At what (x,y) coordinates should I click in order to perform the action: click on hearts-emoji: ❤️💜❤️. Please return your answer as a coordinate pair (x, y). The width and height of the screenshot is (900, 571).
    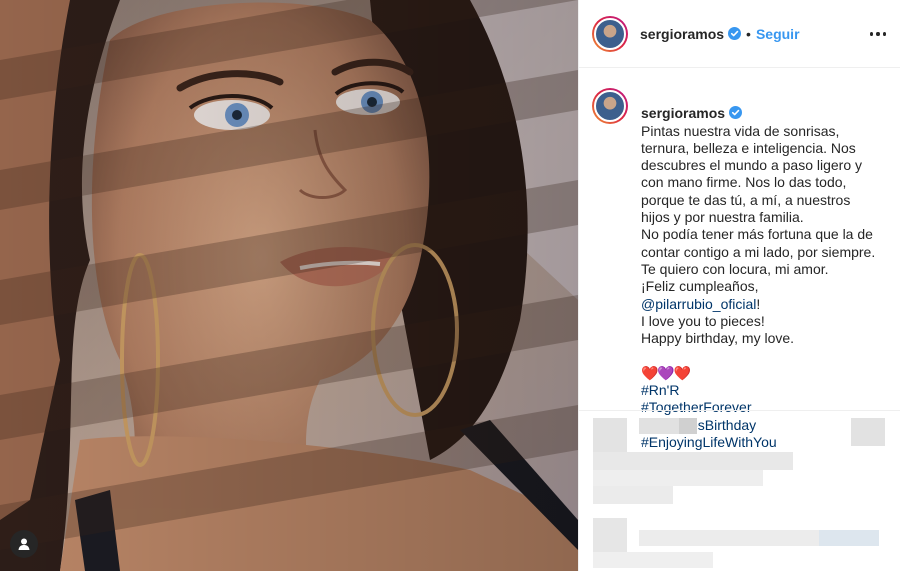
    Looking at the image, I should click on (666, 372).